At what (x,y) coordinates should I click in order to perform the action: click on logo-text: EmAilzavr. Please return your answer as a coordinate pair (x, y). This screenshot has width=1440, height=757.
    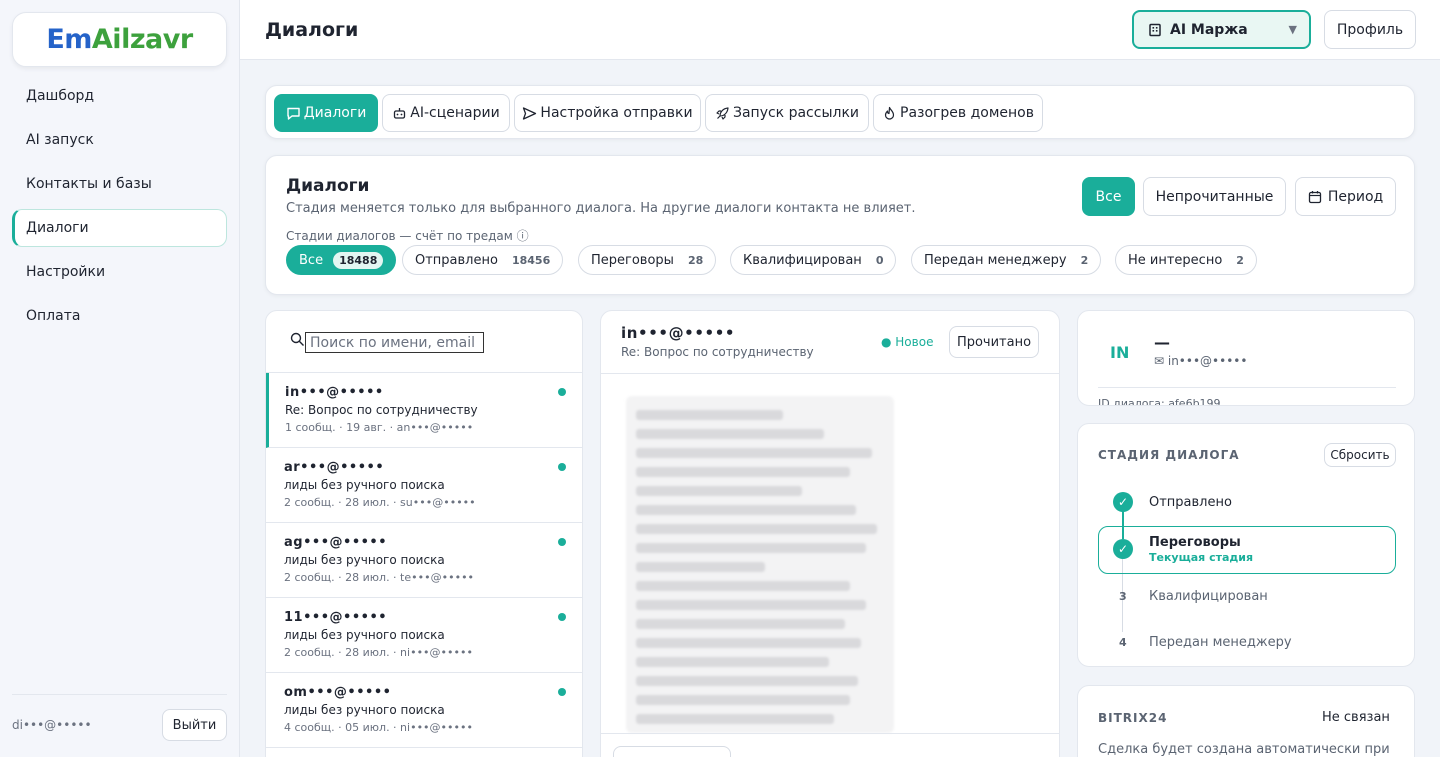
    Looking at the image, I should click on (119, 39).